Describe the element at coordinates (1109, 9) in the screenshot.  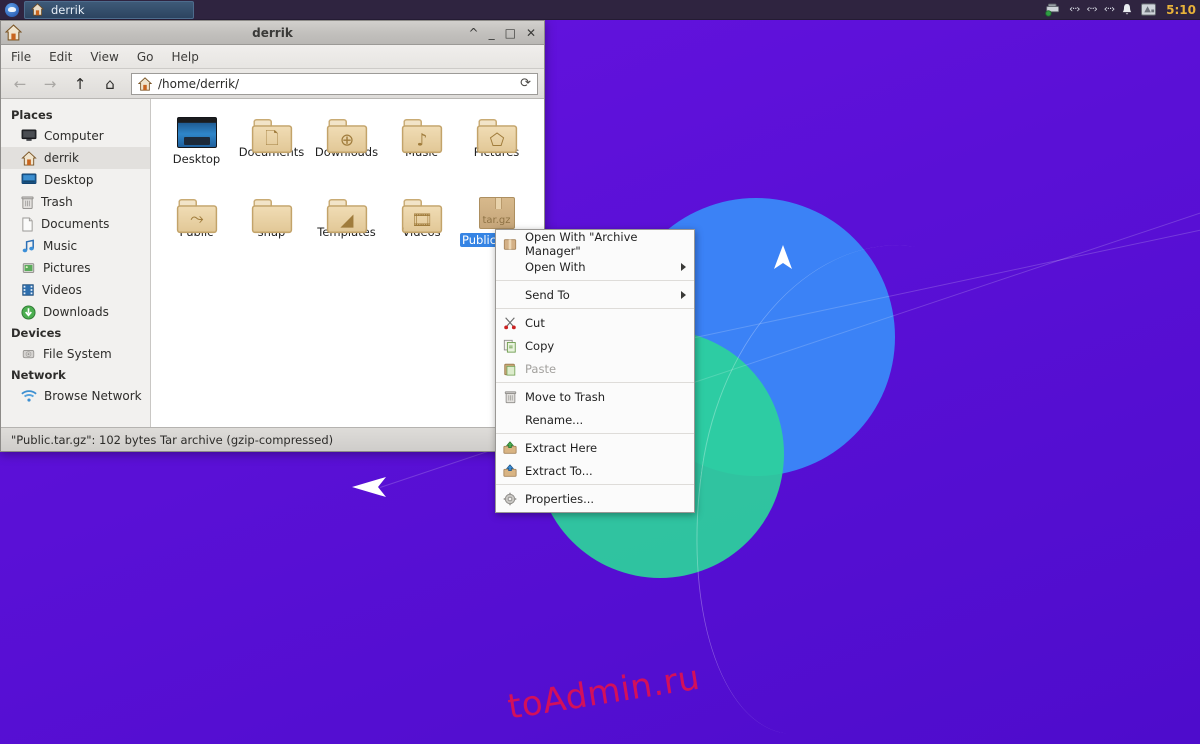
I see `workspace-switcher-3: ‹··›` at that location.